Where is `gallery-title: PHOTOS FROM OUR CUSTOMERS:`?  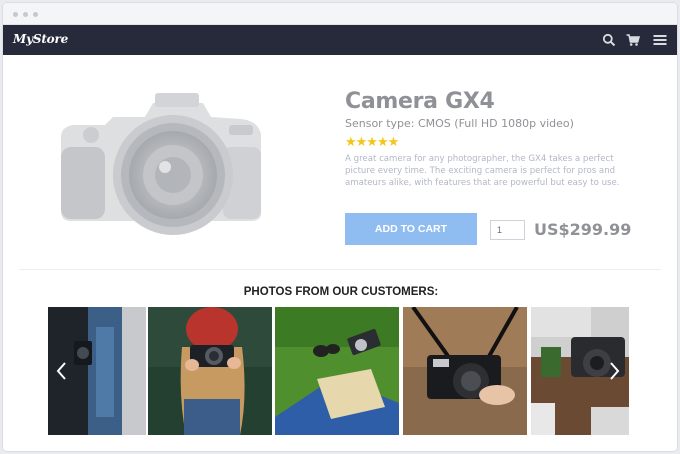 gallery-title: PHOTOS FROM OUR CUSTOMERS: is located at coordinates (341, 292).